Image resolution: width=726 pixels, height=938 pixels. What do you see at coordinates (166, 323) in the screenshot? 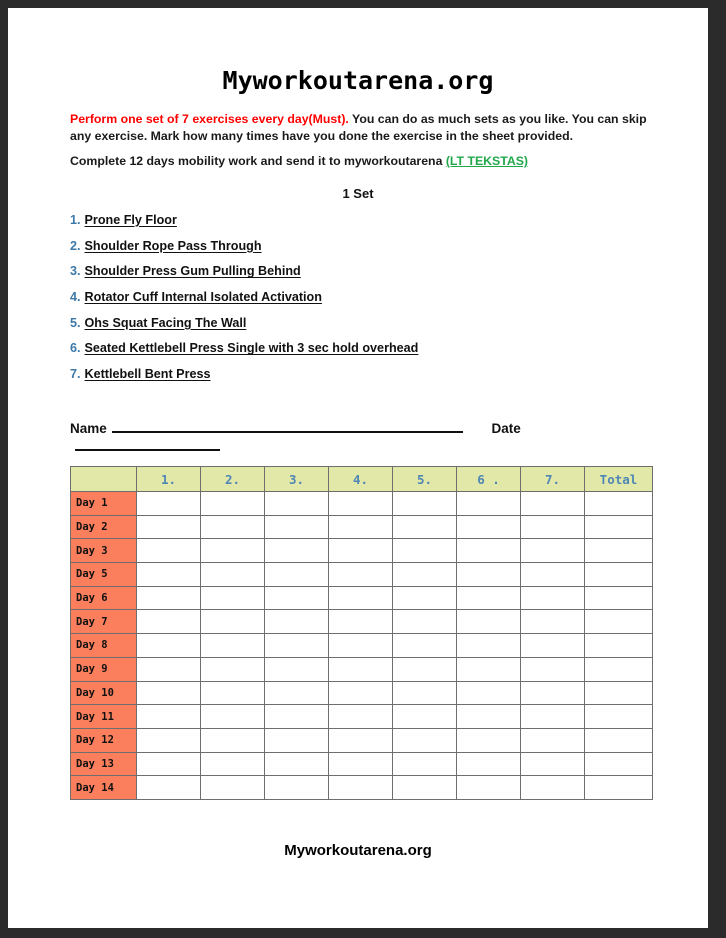
I see `exercise-name-link: Ohs Squat Facing The Wall` at bounding box center [166, 323].